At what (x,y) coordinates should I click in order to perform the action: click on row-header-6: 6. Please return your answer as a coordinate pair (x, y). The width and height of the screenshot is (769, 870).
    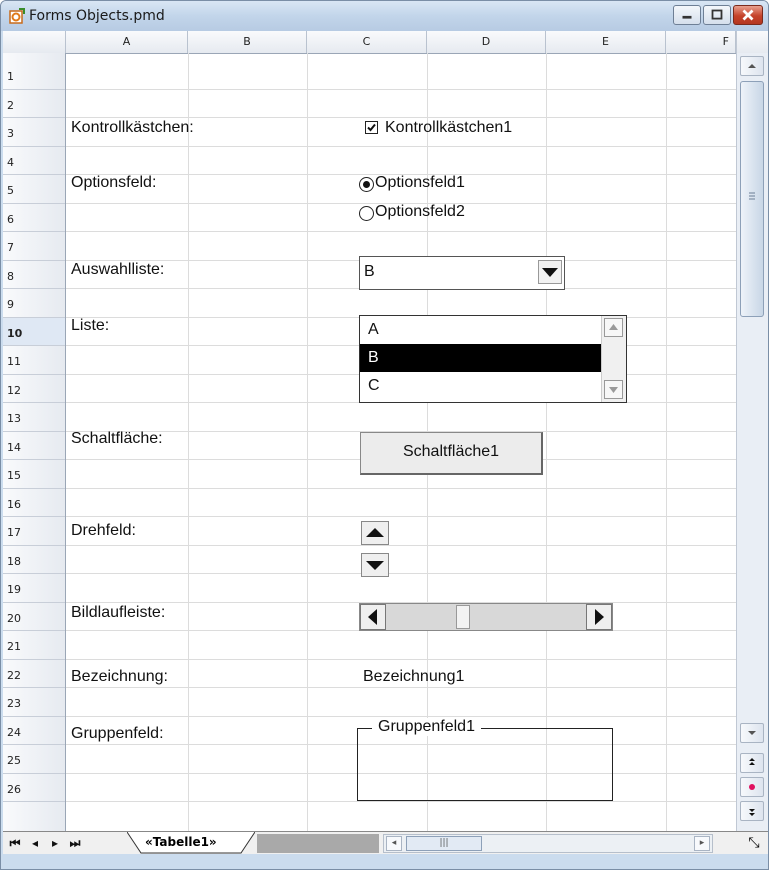
    Looking at the image, I should click on (34, 218).